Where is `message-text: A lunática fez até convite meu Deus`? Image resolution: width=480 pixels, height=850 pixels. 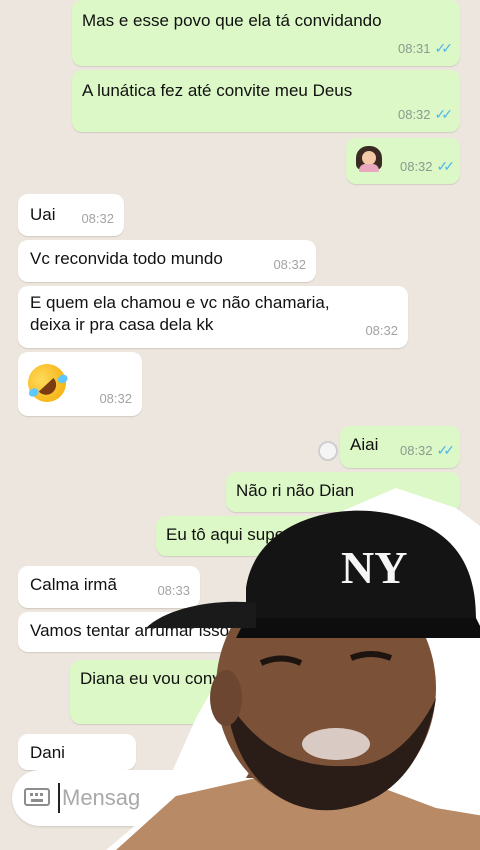
message-text: A lunática fez até convite meu Deus is located at coordinates (217, 90).